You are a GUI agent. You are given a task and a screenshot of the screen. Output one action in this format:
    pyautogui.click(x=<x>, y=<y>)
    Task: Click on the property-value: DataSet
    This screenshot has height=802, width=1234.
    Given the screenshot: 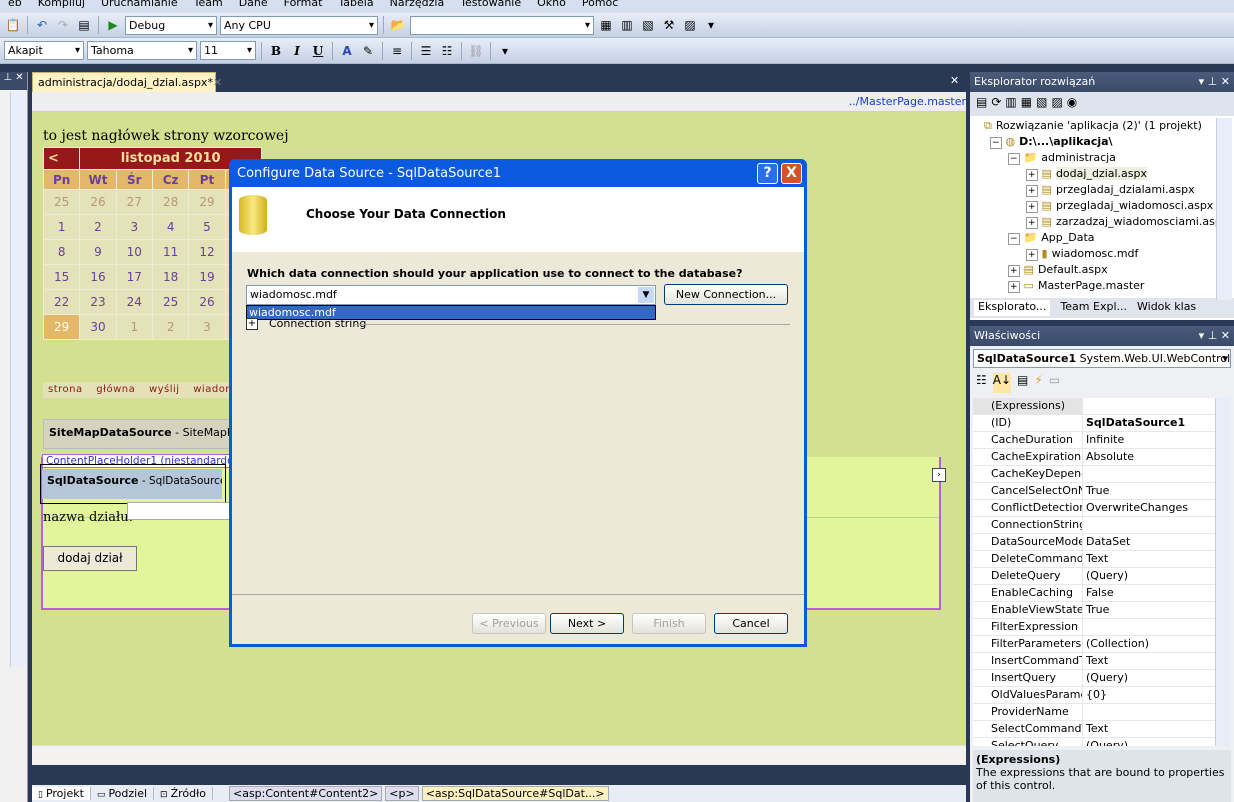 What is the action you would take?
    pyautogui.click(x=1150, y=542)
    